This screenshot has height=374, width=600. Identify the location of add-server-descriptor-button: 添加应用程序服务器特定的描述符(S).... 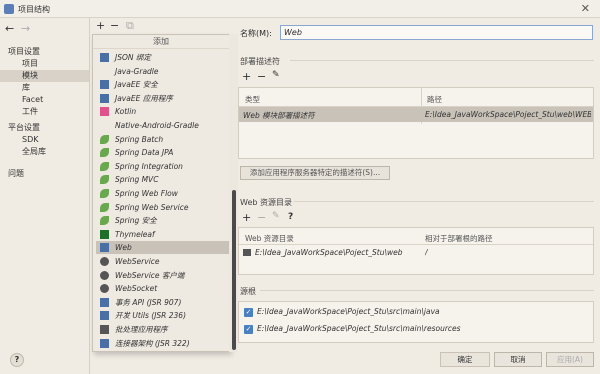
(315, 173).